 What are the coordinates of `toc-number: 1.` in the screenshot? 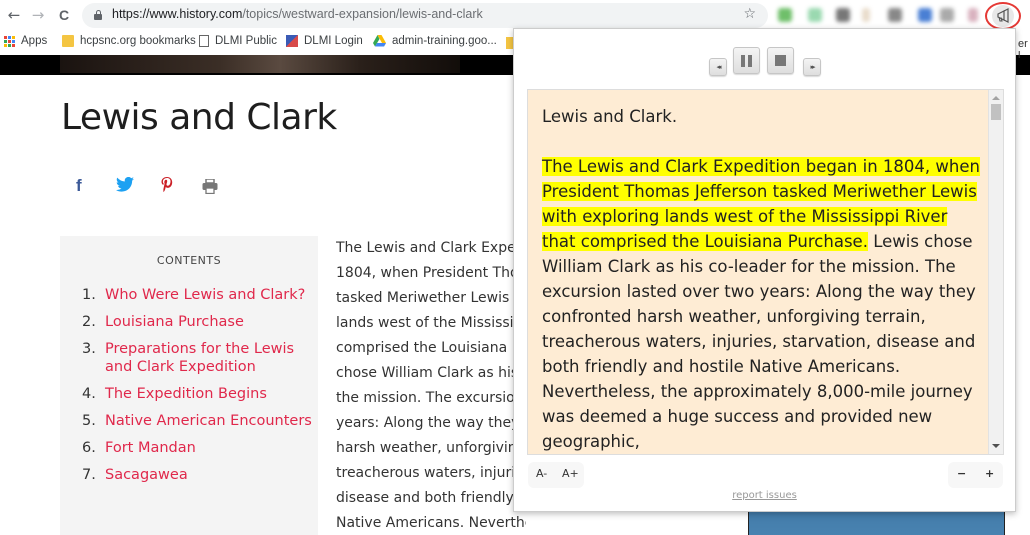 It's located at (89, 295).